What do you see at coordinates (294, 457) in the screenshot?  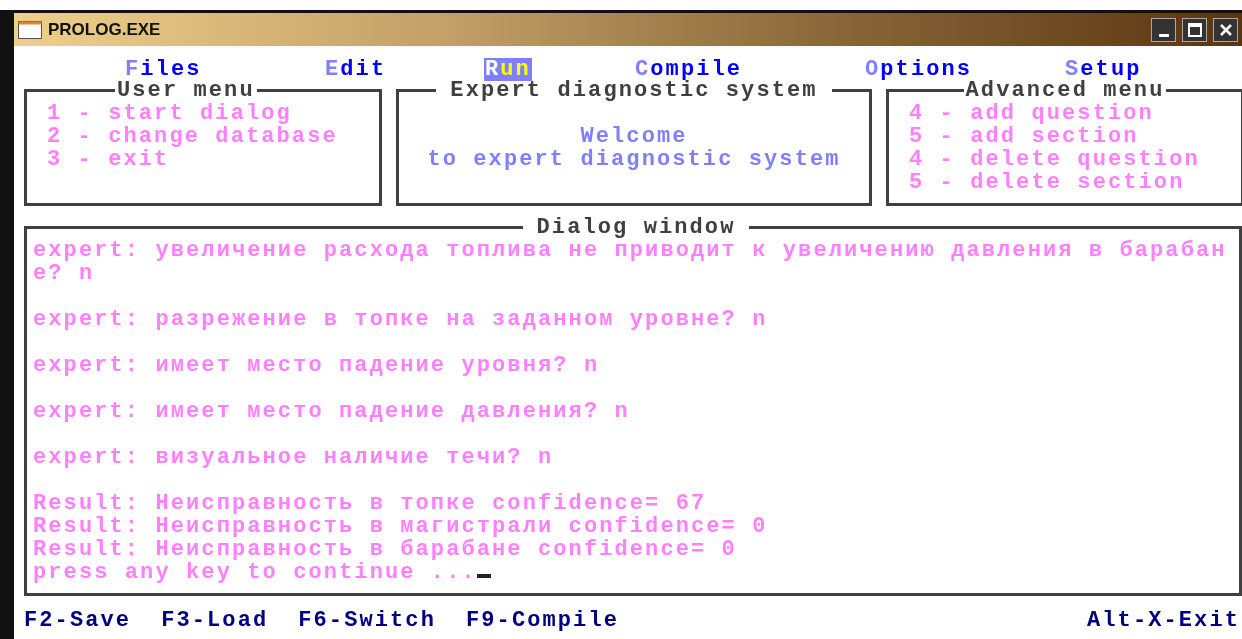 I see `expert-question: expert: визуальное наличие течи? n` at bounding box center [294, 457].